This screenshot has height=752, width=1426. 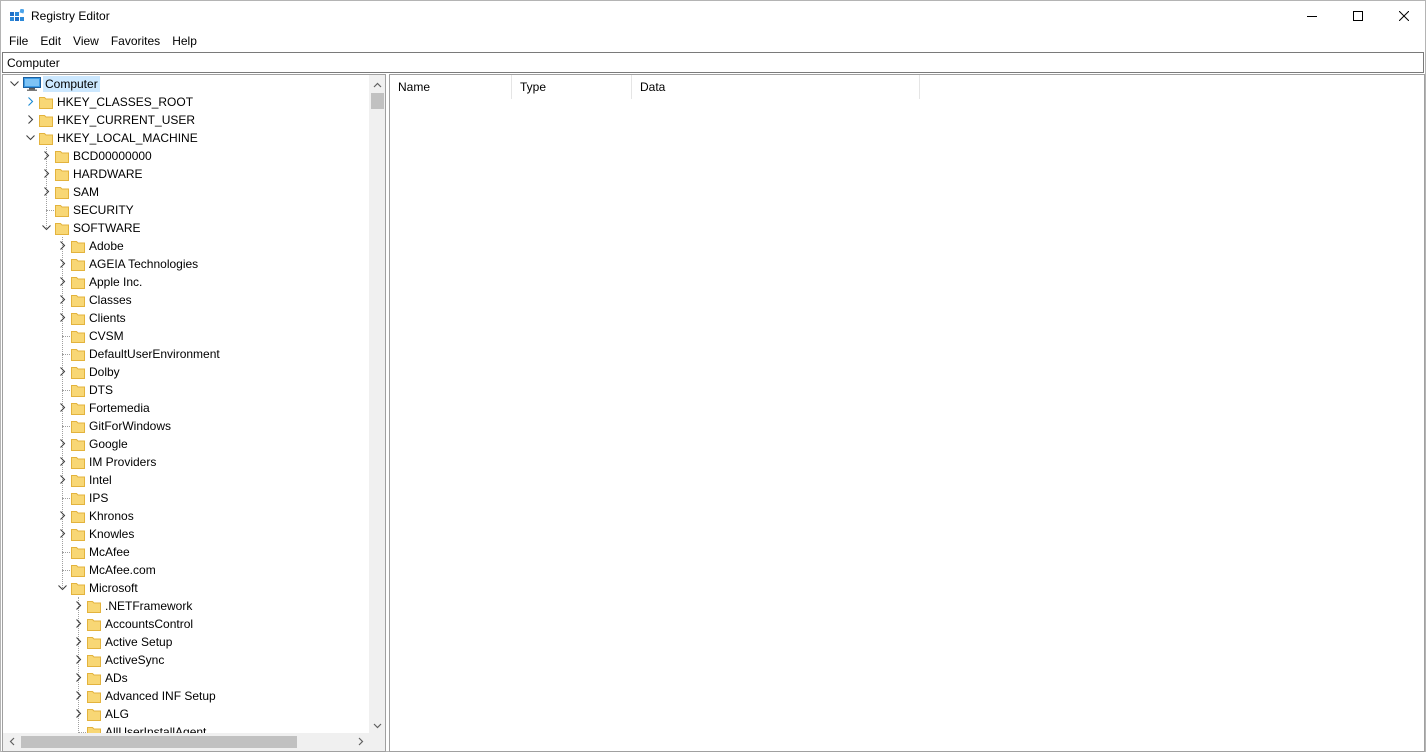 I want to click on scroll-up-button, so click(x=377, y=83).